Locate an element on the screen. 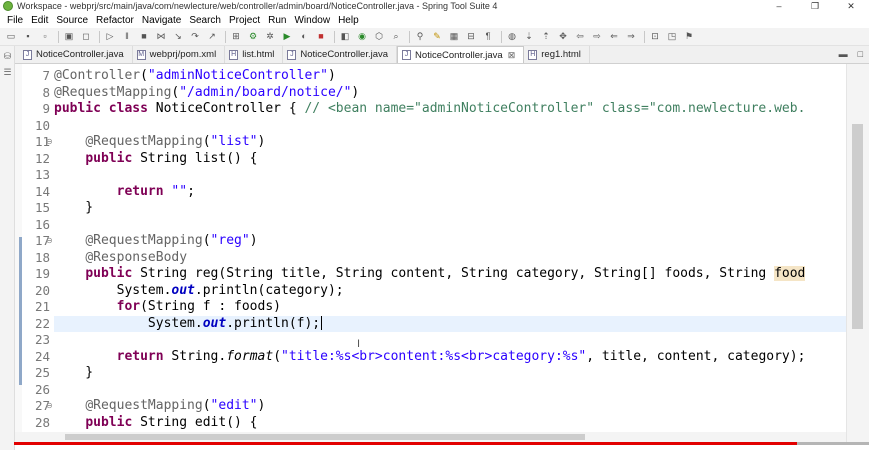 The height and width of the screenshot is (450, 869). run-icon: ▶ is located at coordinates (287, 37).